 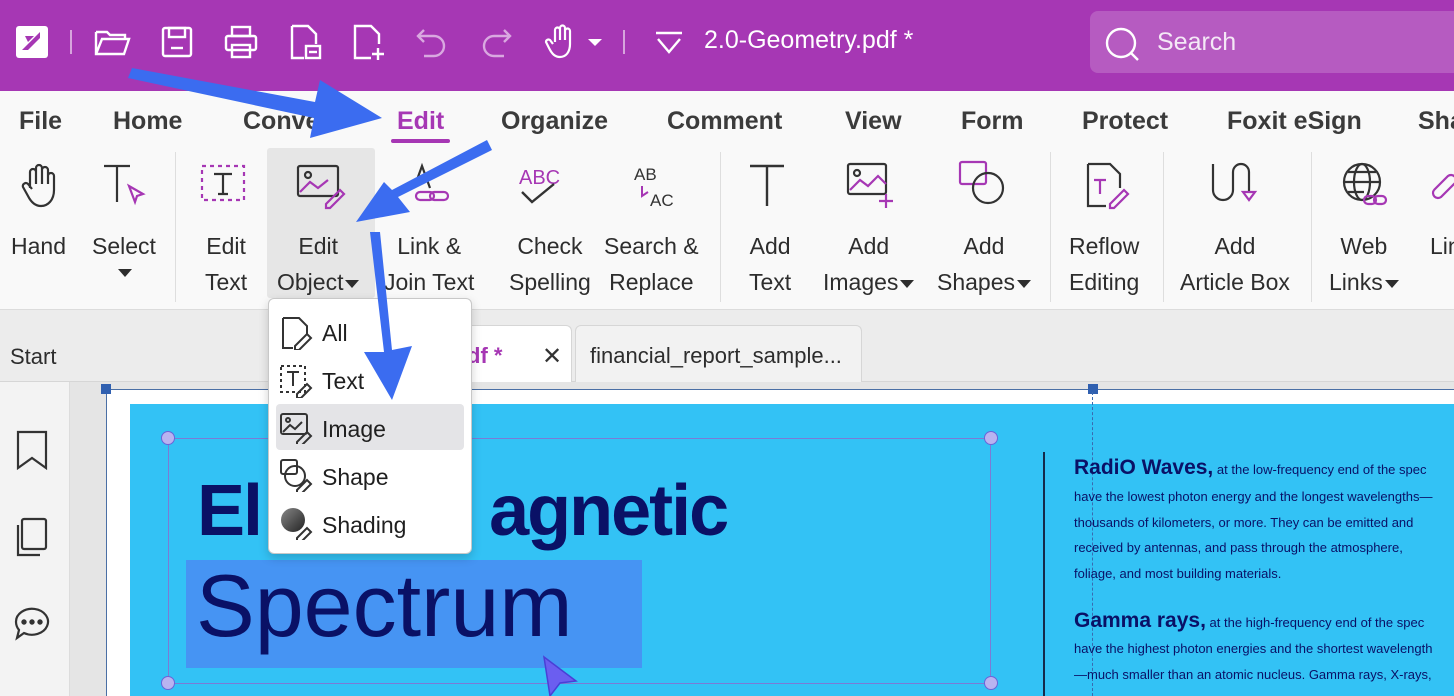 What do you see at coordinates (296, 333) in the screenshot?
I see `edit-all-icon` at bounding box center [296, 333].